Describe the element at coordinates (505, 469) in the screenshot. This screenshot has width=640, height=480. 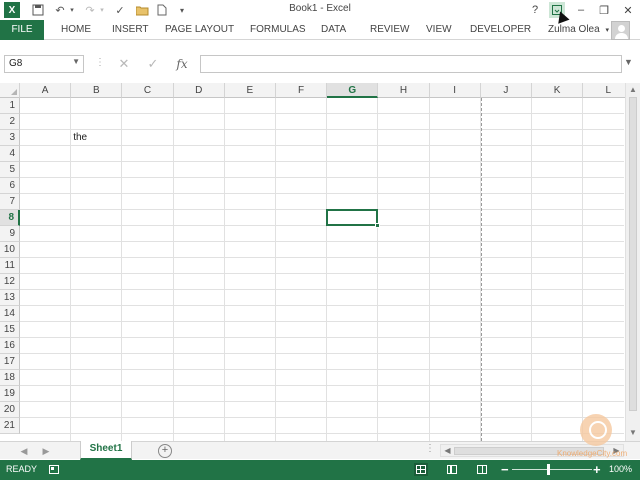
I see `zoom-out-icon: −` at that location.